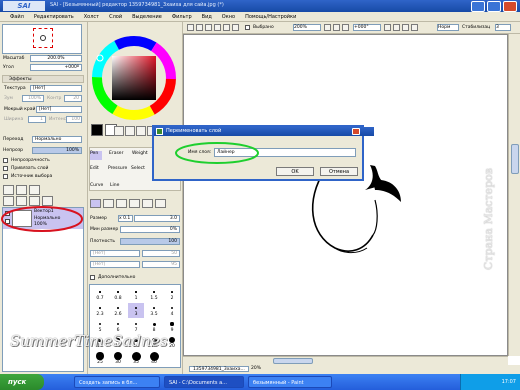  Describe the element at coordinates (396, 27) in the screenshot. I see `rotate-right-icon` at that location.